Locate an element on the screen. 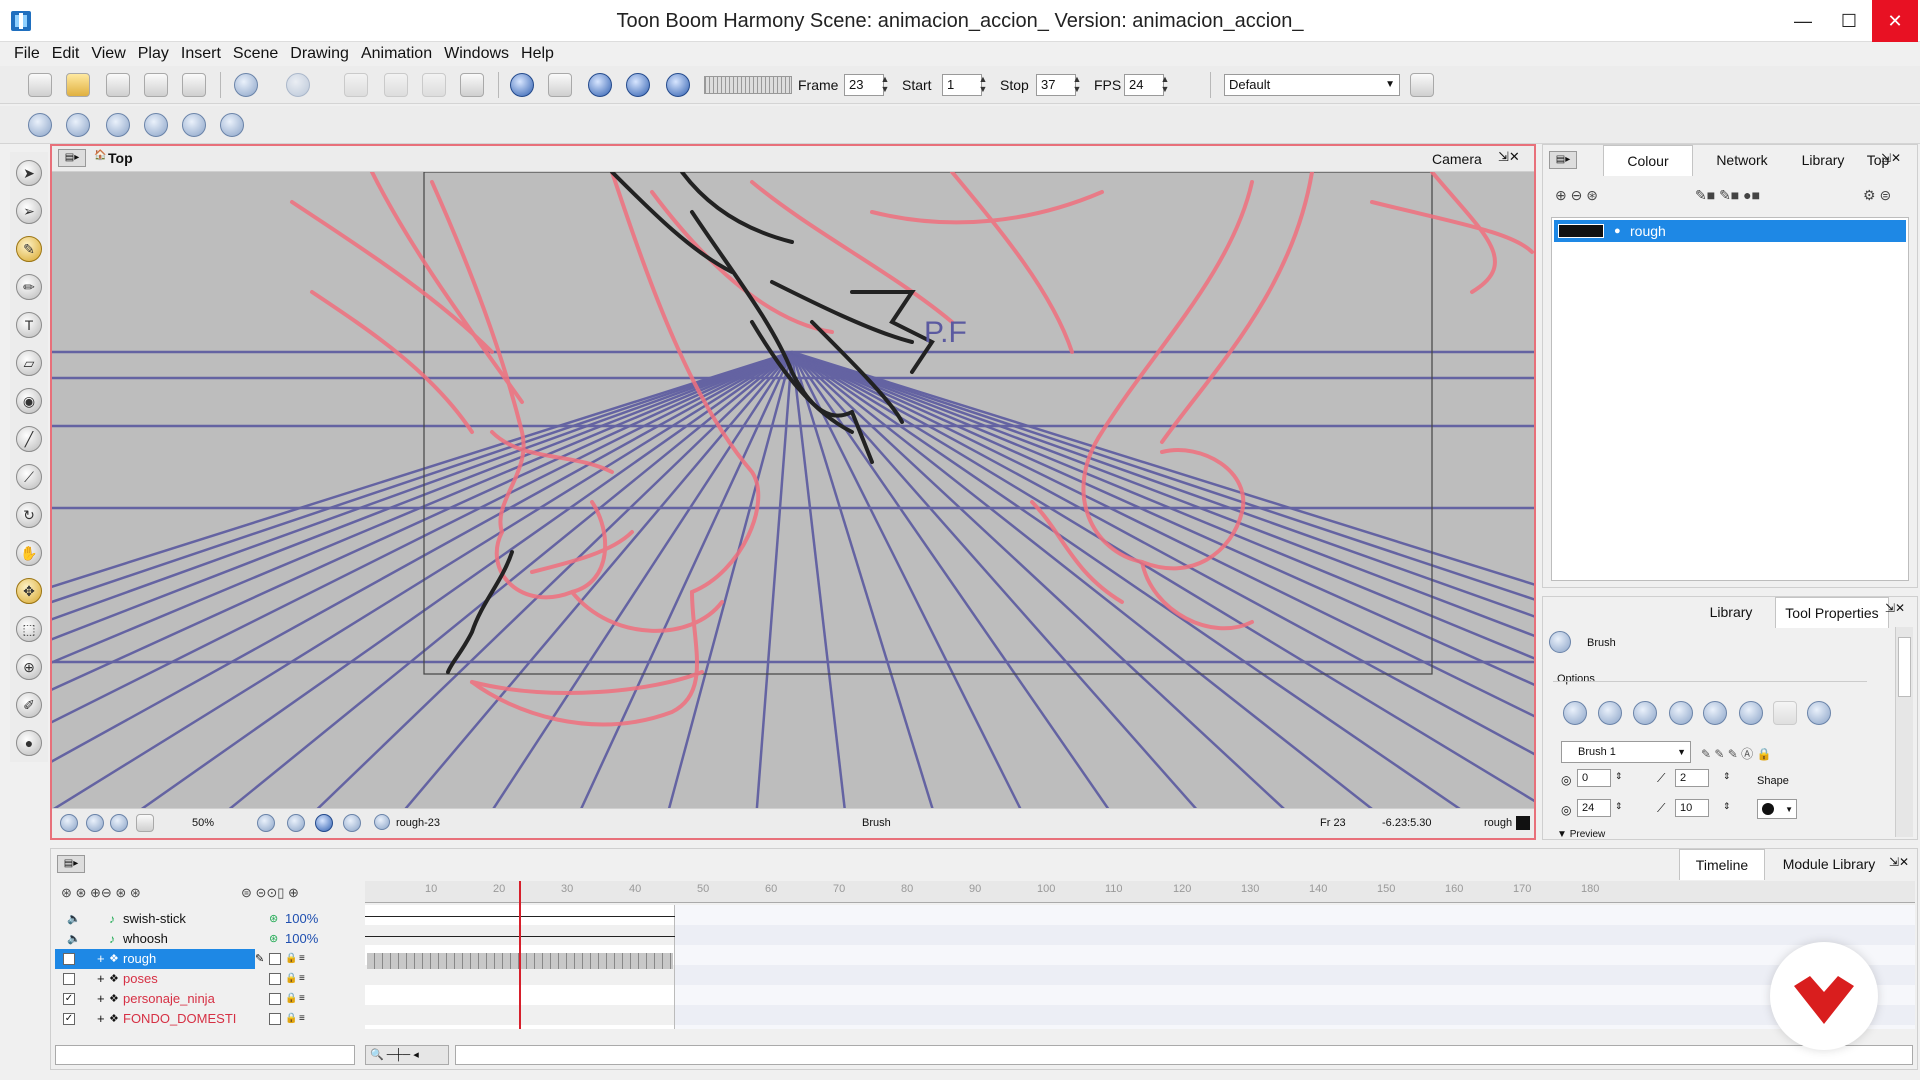 The height and width of the screenshot is (1080, 1920). envelope-tool-icon: ⬚ is located at coordinates (29, 629).